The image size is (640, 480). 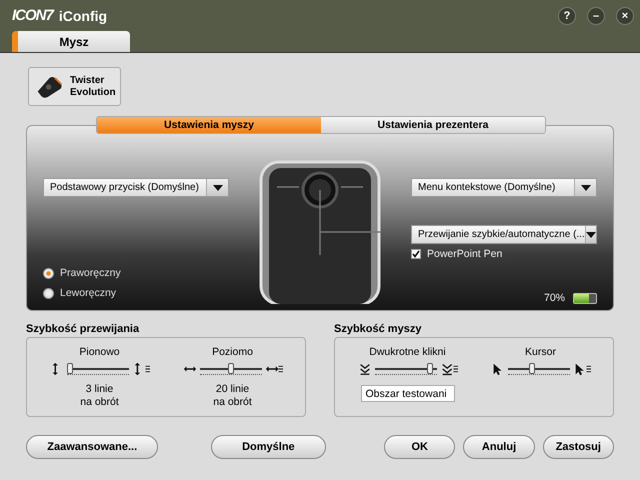 I want to click on group-title: Szybkość myszy, so click(x=378, y=330).